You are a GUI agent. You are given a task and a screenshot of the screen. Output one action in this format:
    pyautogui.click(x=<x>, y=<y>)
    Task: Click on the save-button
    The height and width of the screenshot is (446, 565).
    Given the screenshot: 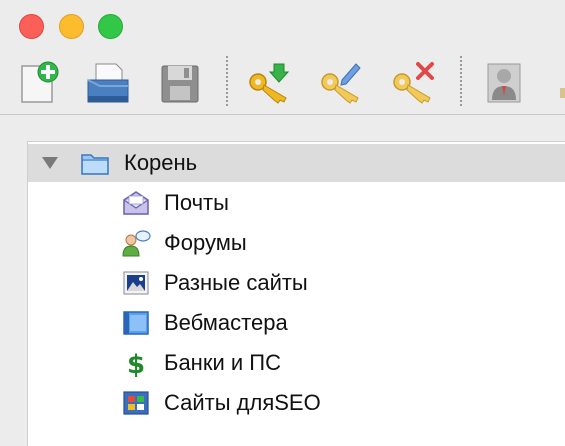 What is the action you would take?
    pyautogui.click(x=180, y=83)
    